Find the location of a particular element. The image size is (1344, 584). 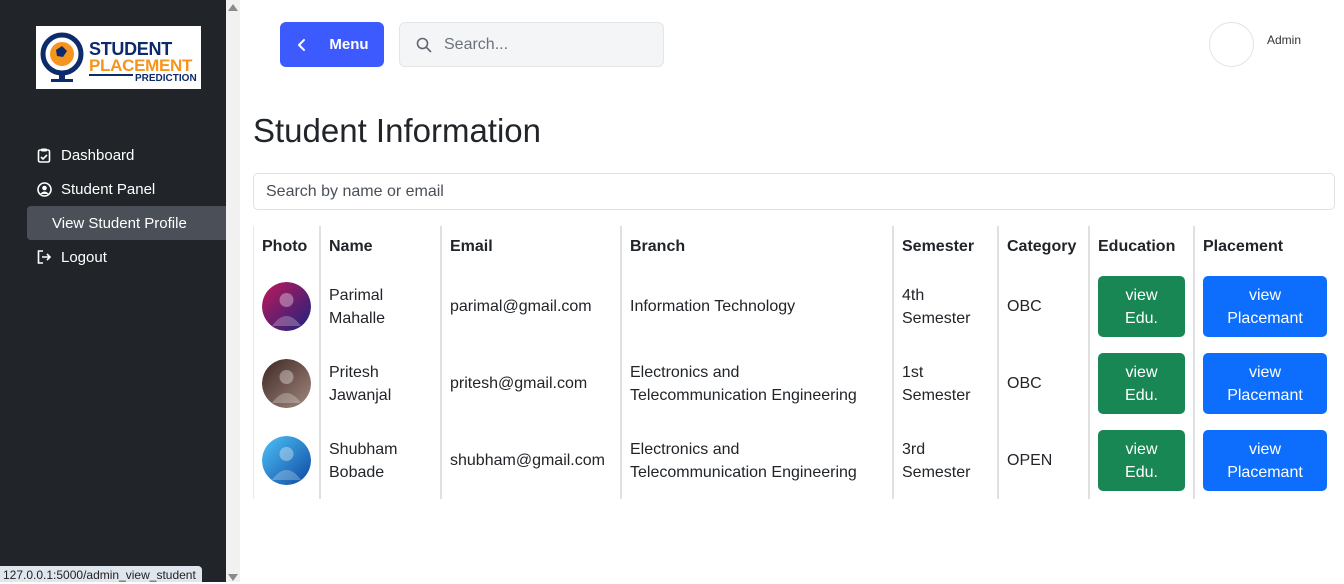

logout-icon is located at coordinates (44, 257).